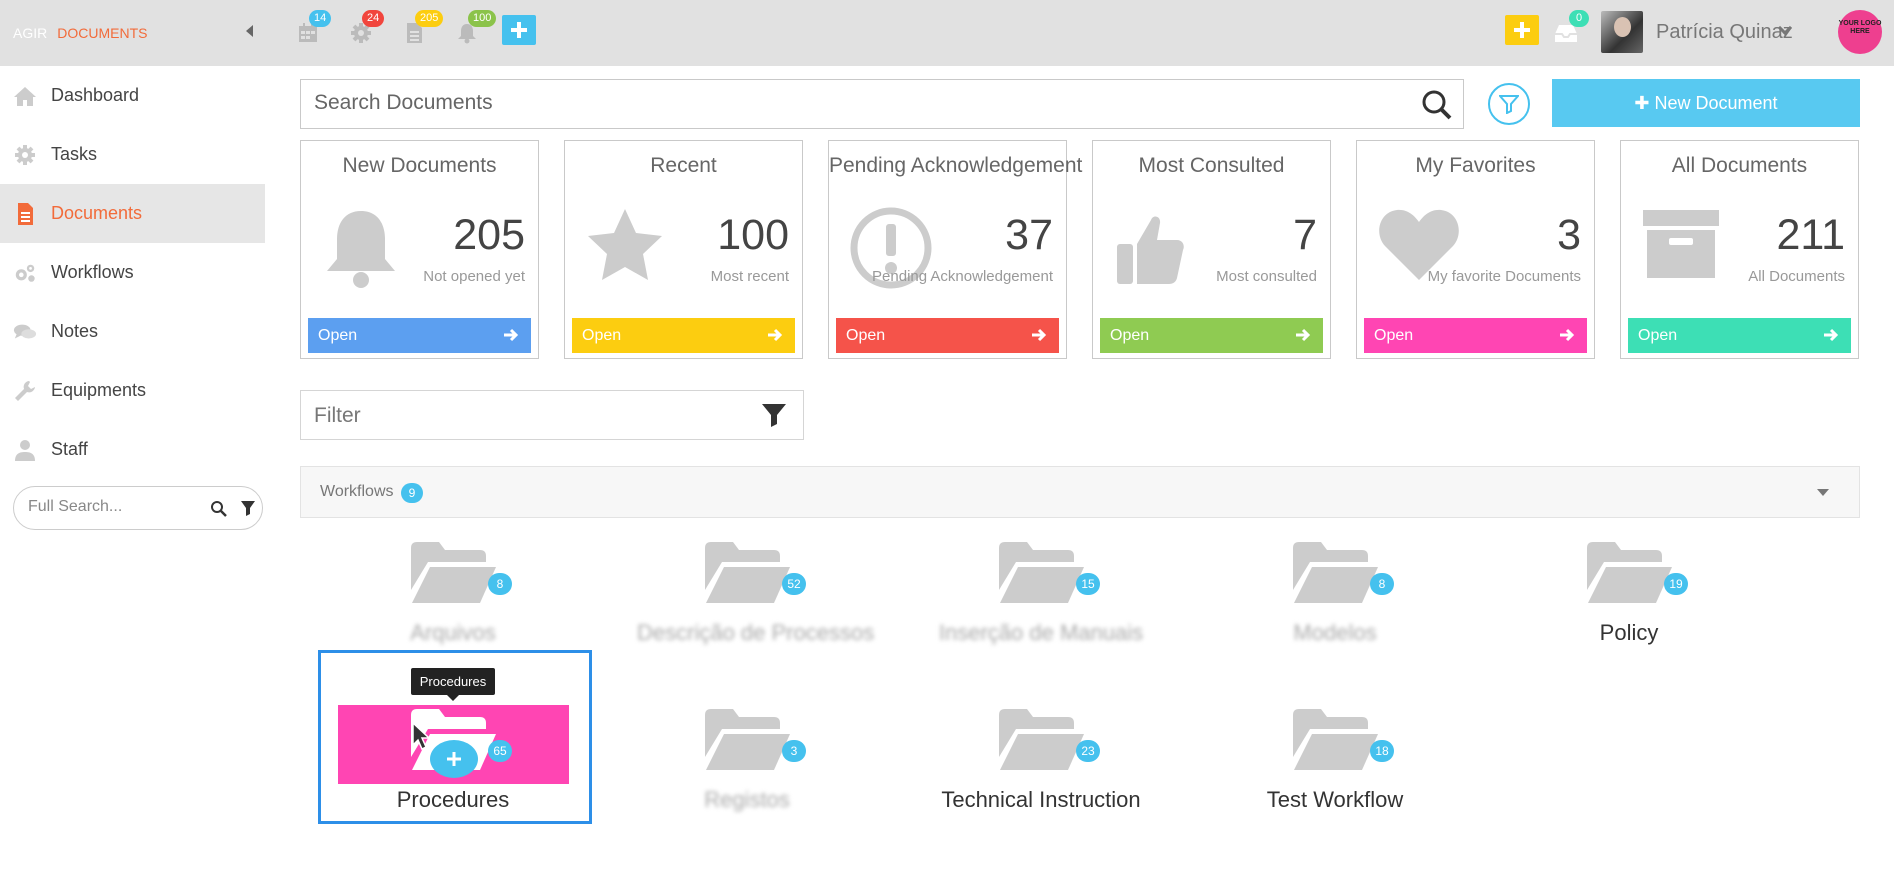 The width and height of the screenshot is (1894, 885). I want to click on folder-name: Inserção de Manuais, so click(1041, 632).